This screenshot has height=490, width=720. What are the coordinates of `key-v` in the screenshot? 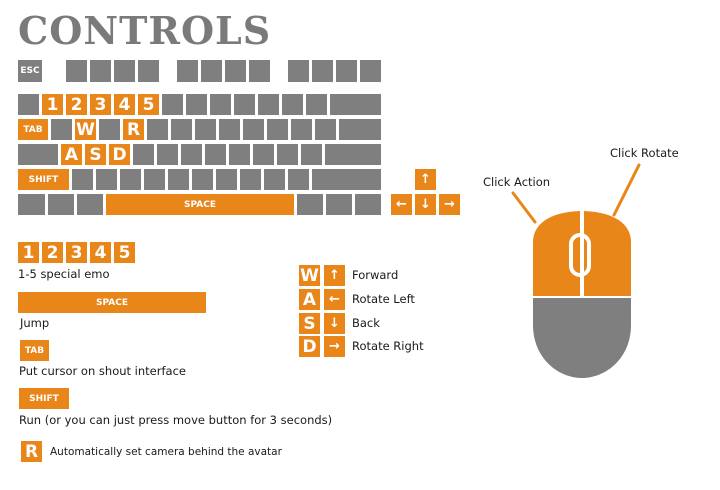 It's located at (154, 179).